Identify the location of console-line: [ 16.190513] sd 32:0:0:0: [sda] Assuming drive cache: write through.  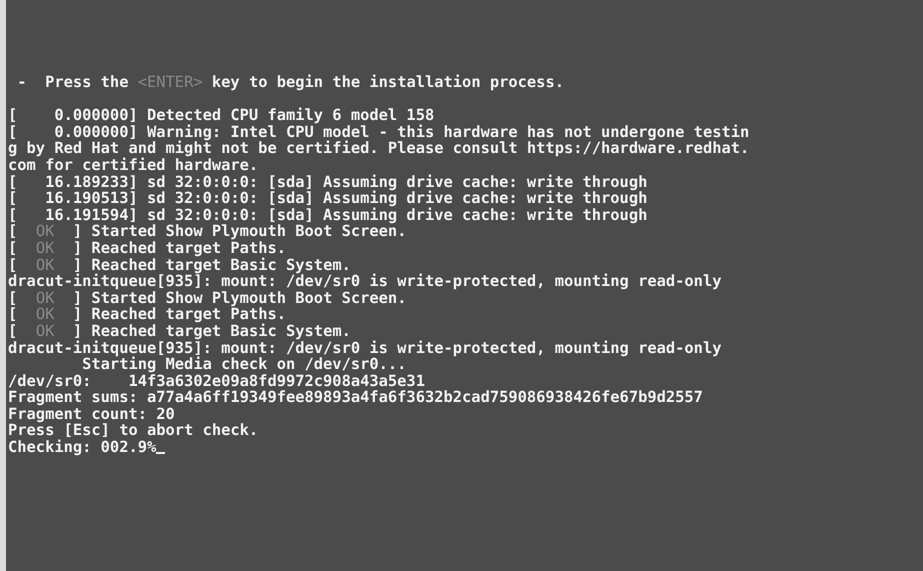
(328, 198).